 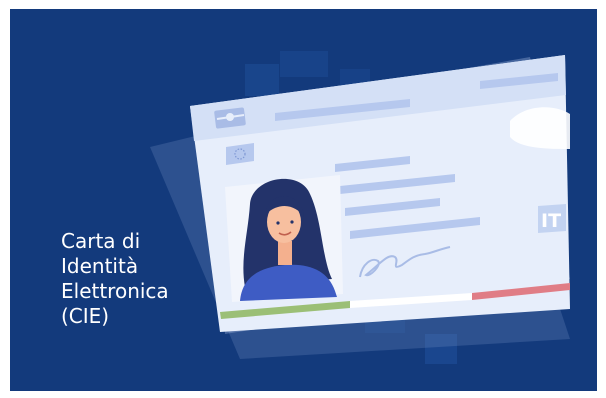 I want to click on chip-icon, so click(x=230, y=118).